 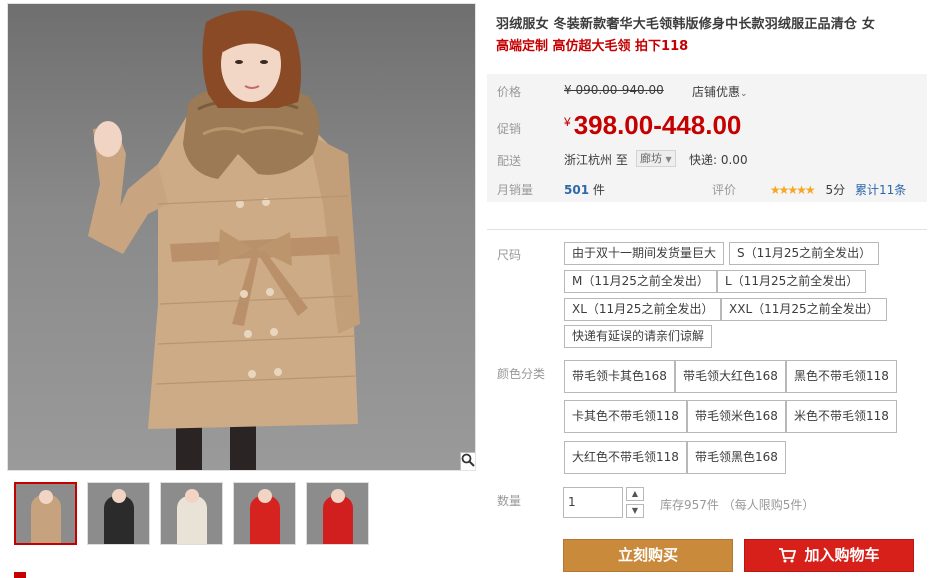 What do you see at coordinates (625, 457) in the screenshot?
I see `color-option-red-no-fur: 大红色不带毛领118` at bounding box center [625, 457].